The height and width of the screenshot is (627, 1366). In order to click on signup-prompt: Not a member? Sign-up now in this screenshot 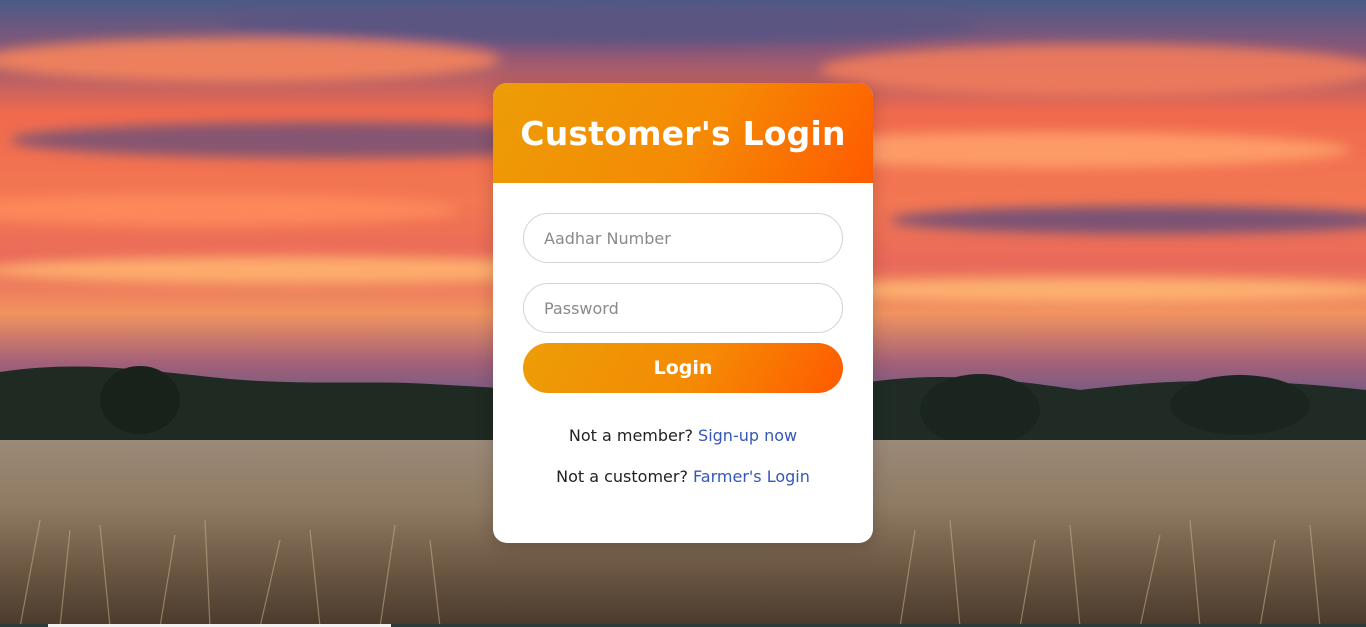, I will do `click(683, 435)`.